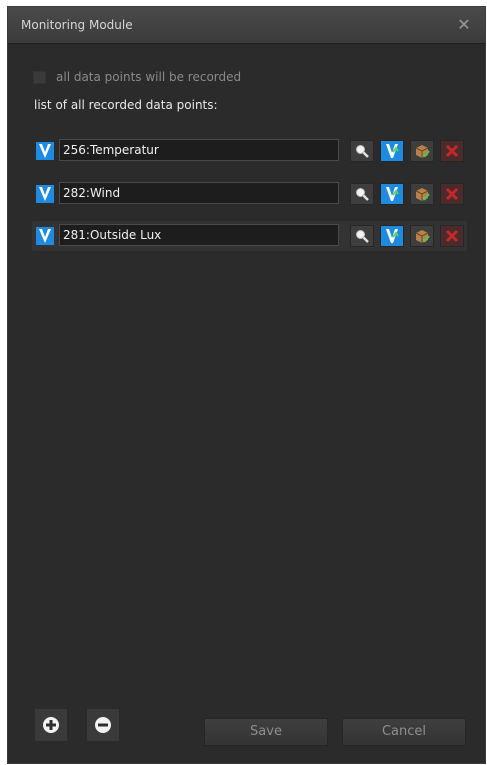 The width and height of the screenshot is (487, 765). I want to click on data-point-row: 281:Outside Lux, so click(249, 236).